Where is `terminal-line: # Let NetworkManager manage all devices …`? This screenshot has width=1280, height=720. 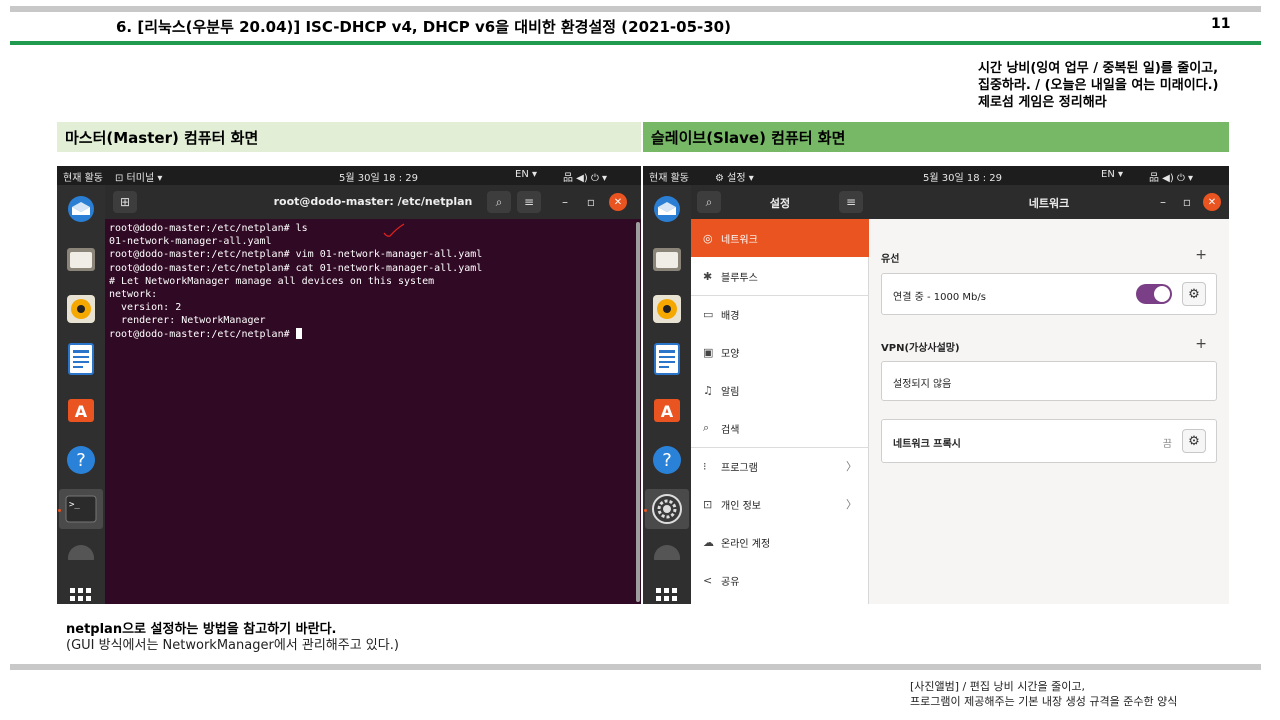 terminal-line: # Let NetworkManager manage all devices … is located at coordinates (272, 281).